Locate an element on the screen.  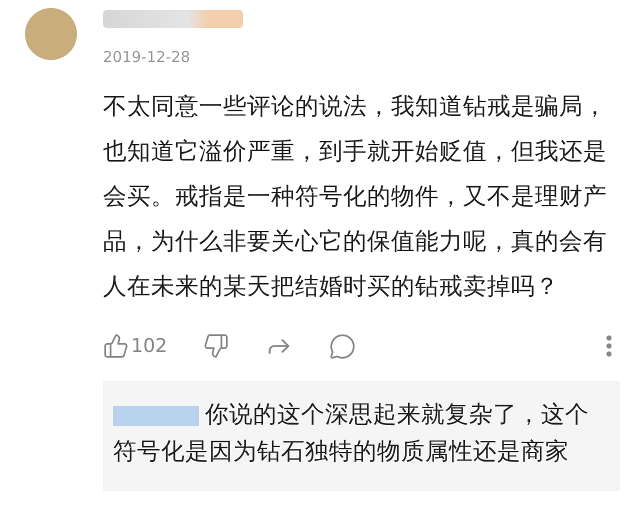
reply-button is located at coordinates (342, 346).